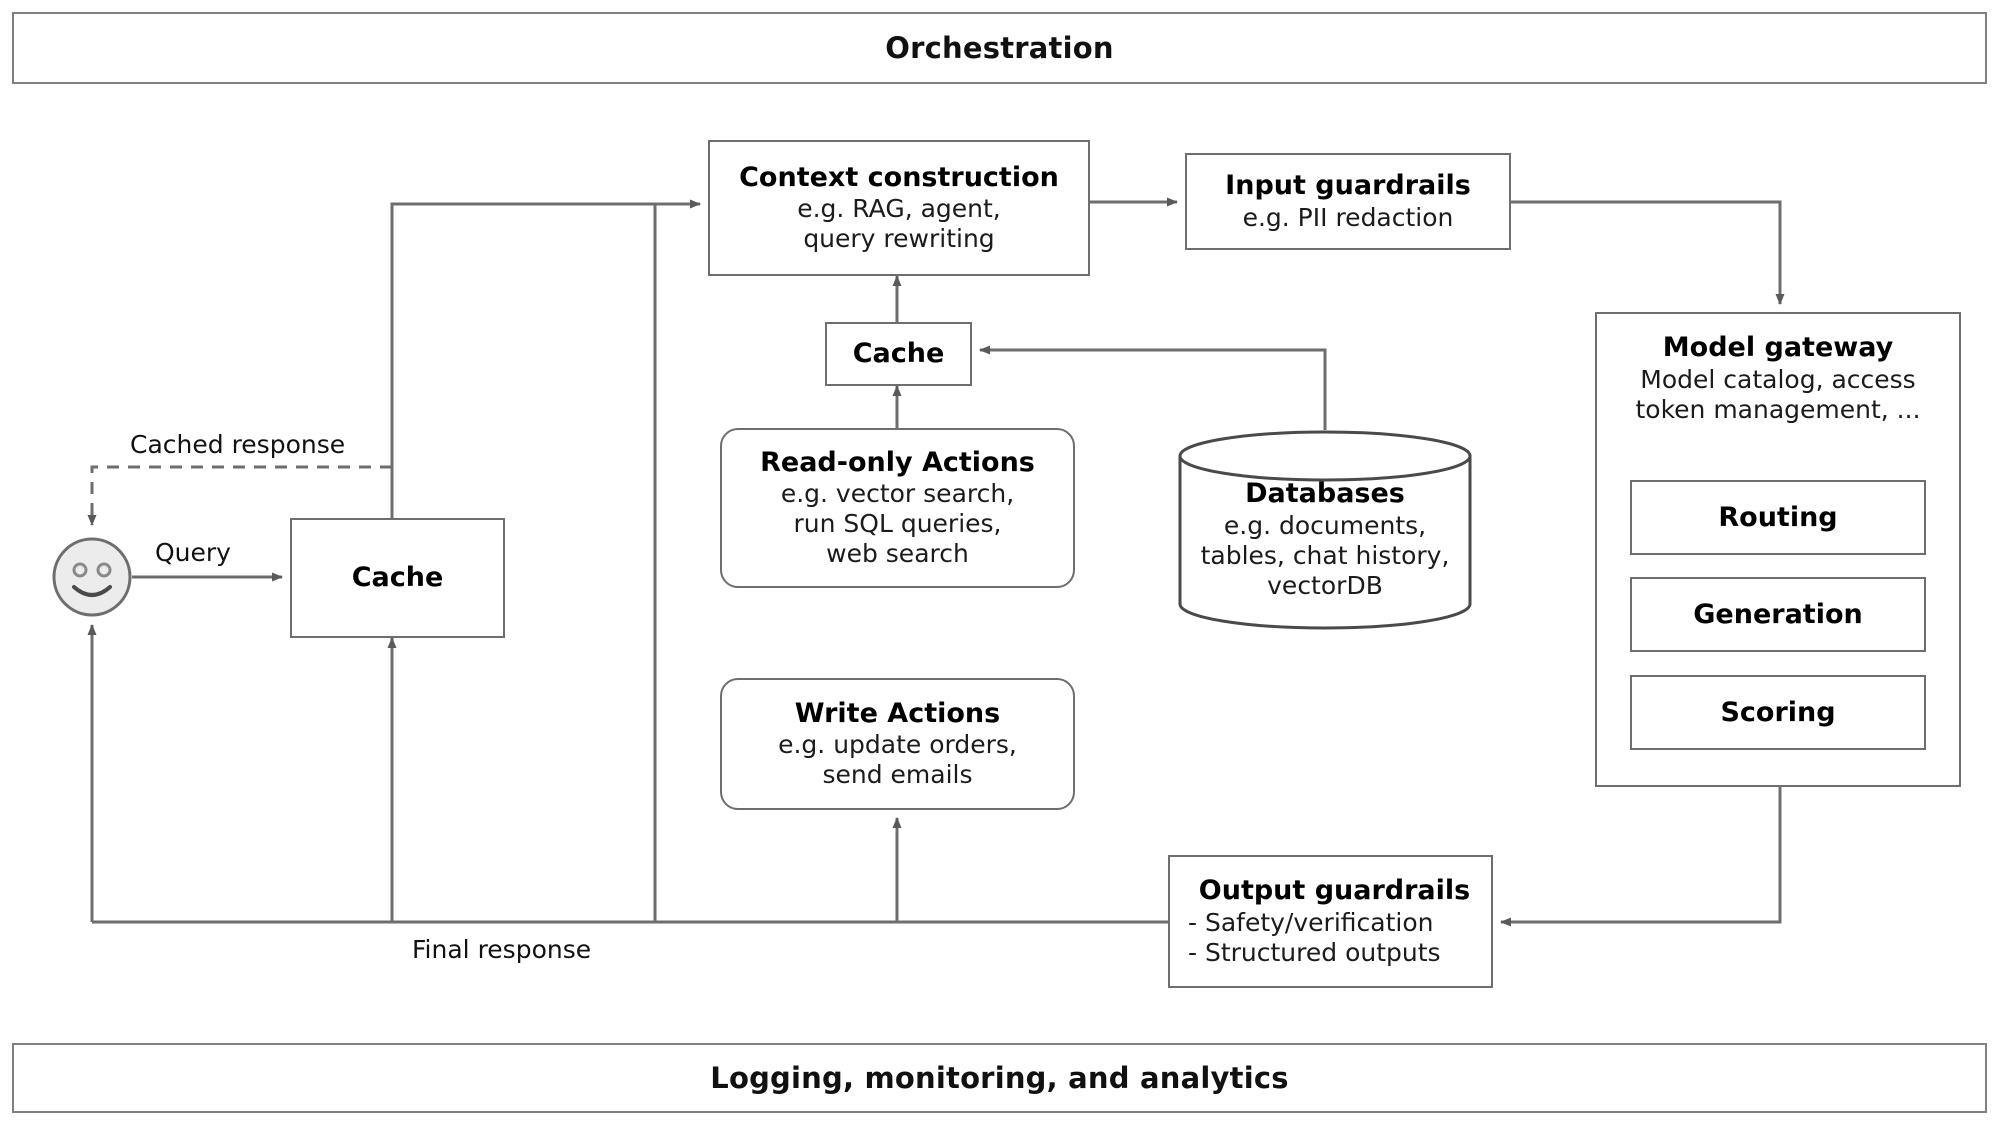 The image size is (1999, 1129). I want to click on write-actions-sub-2: send emails, so click(897, 775).